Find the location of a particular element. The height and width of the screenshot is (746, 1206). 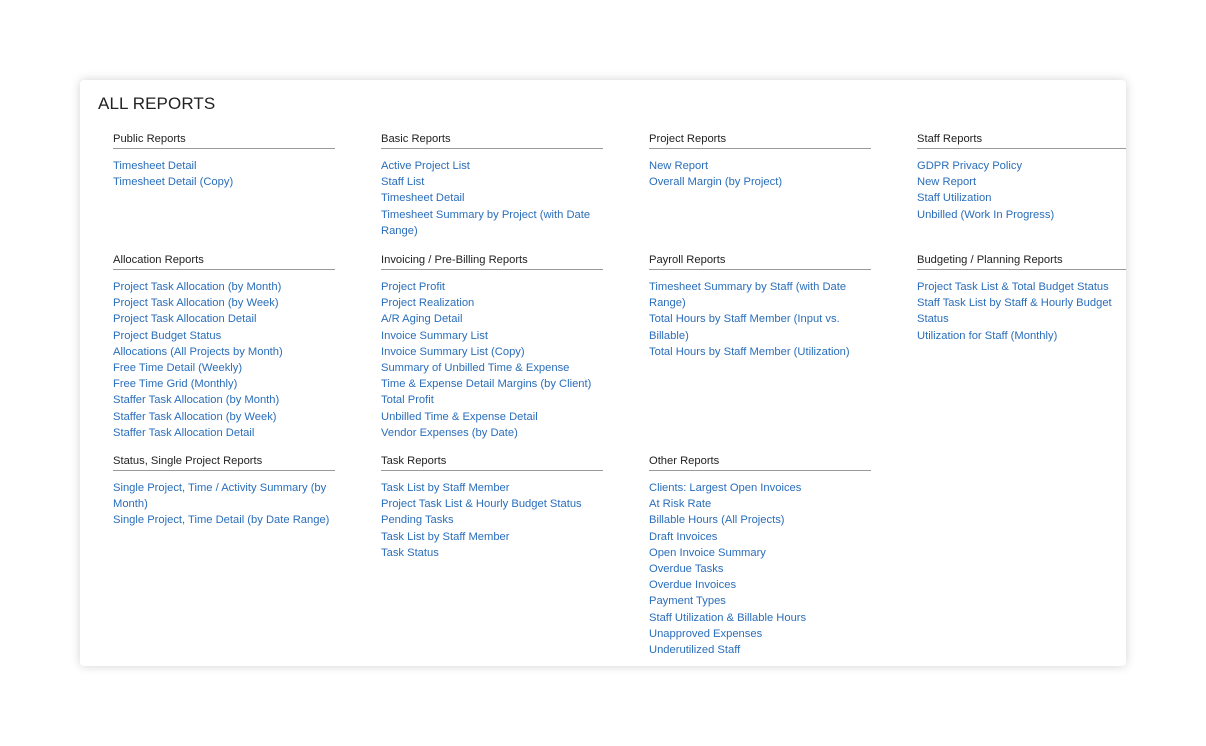

report-link: GDPR Privacy Policy is located at coordinates (969, 166).